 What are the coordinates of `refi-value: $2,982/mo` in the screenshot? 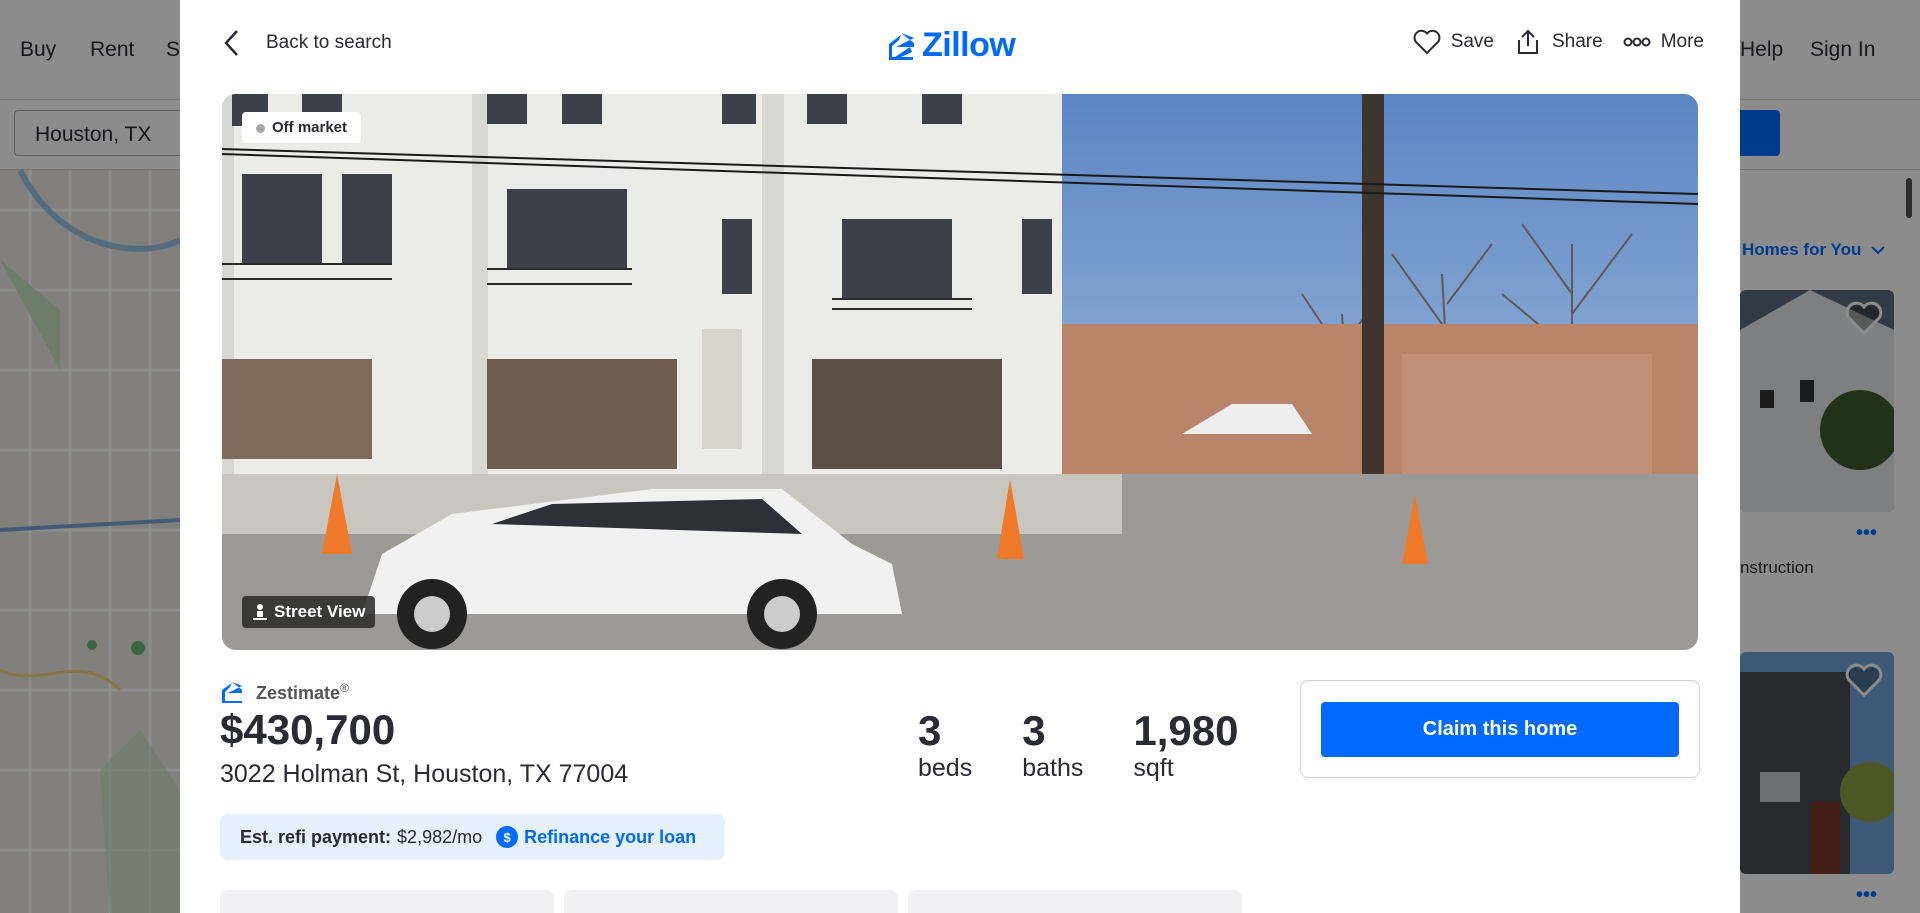 It's located at (440, 836).